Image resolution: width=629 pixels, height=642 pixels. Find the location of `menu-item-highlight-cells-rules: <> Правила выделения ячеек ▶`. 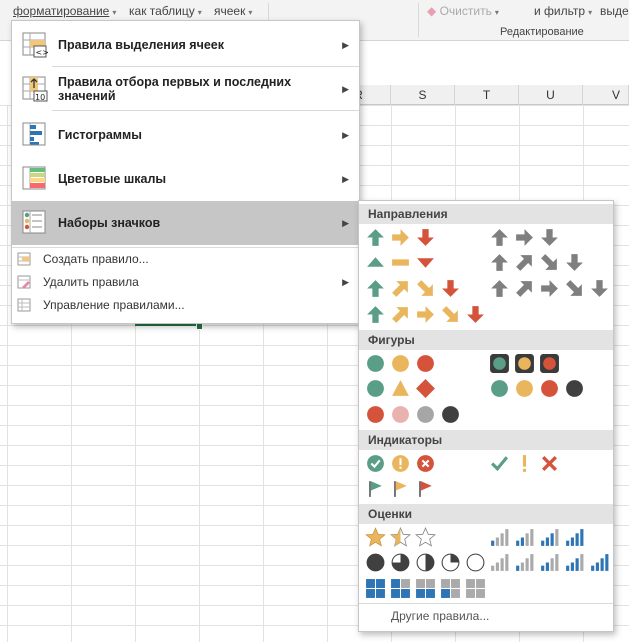

menu-item-highlight-cells-rules: <> Правила выделения ячеек ▶ is located at coordinates (185, 45).